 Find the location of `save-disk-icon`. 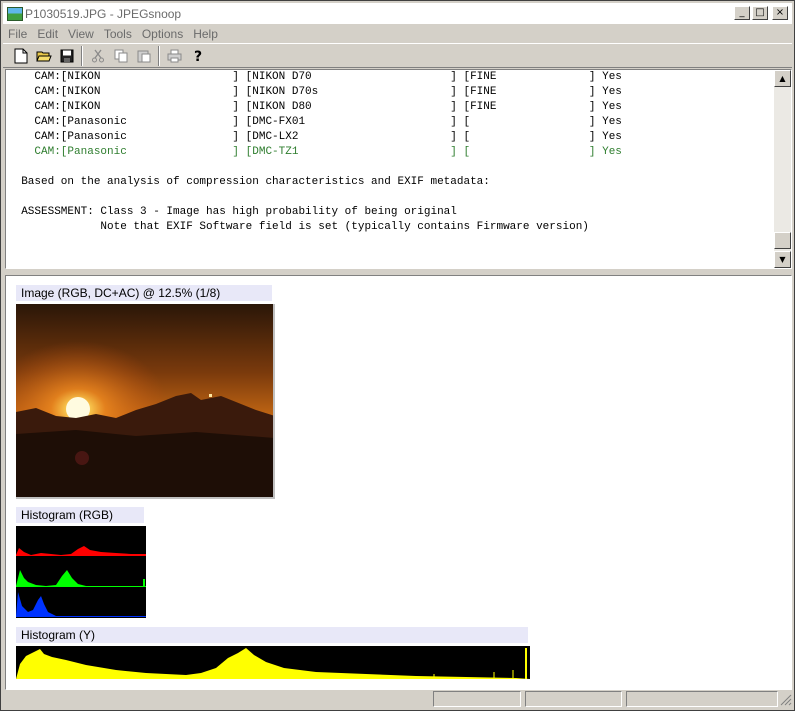

save-disk-icon is located at coordinates (66, 56).